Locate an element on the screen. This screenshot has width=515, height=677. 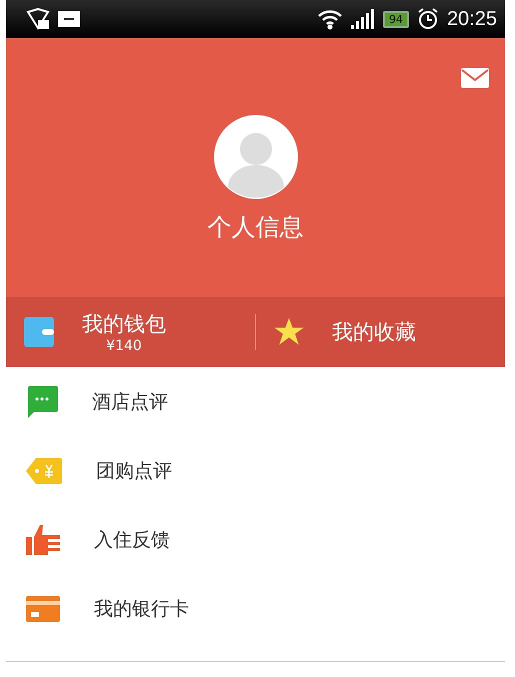
notification-icon is located at coordinates (38, 19).